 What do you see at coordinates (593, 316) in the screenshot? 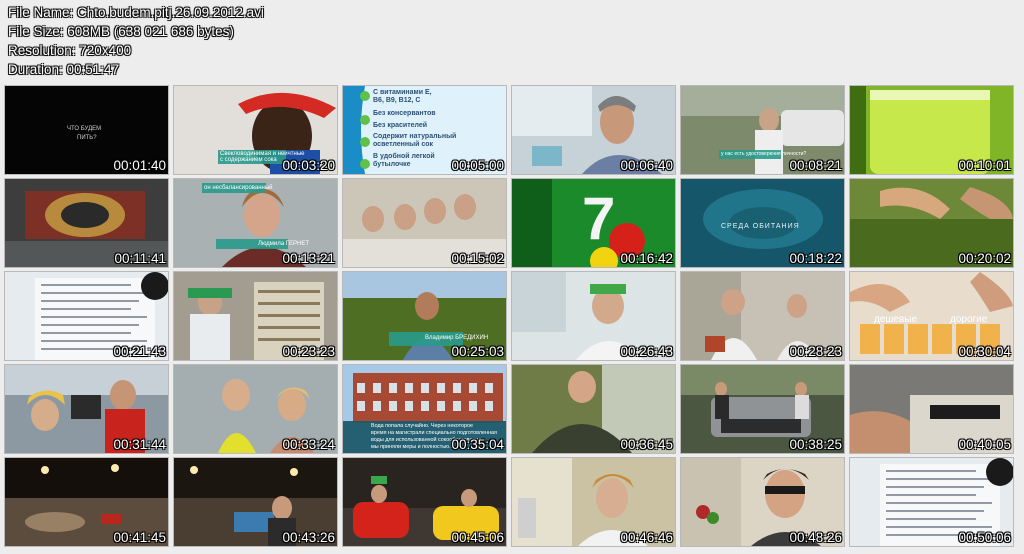
I see `video-thumbnail: 00:26:43` at bounding box center [593, 316].